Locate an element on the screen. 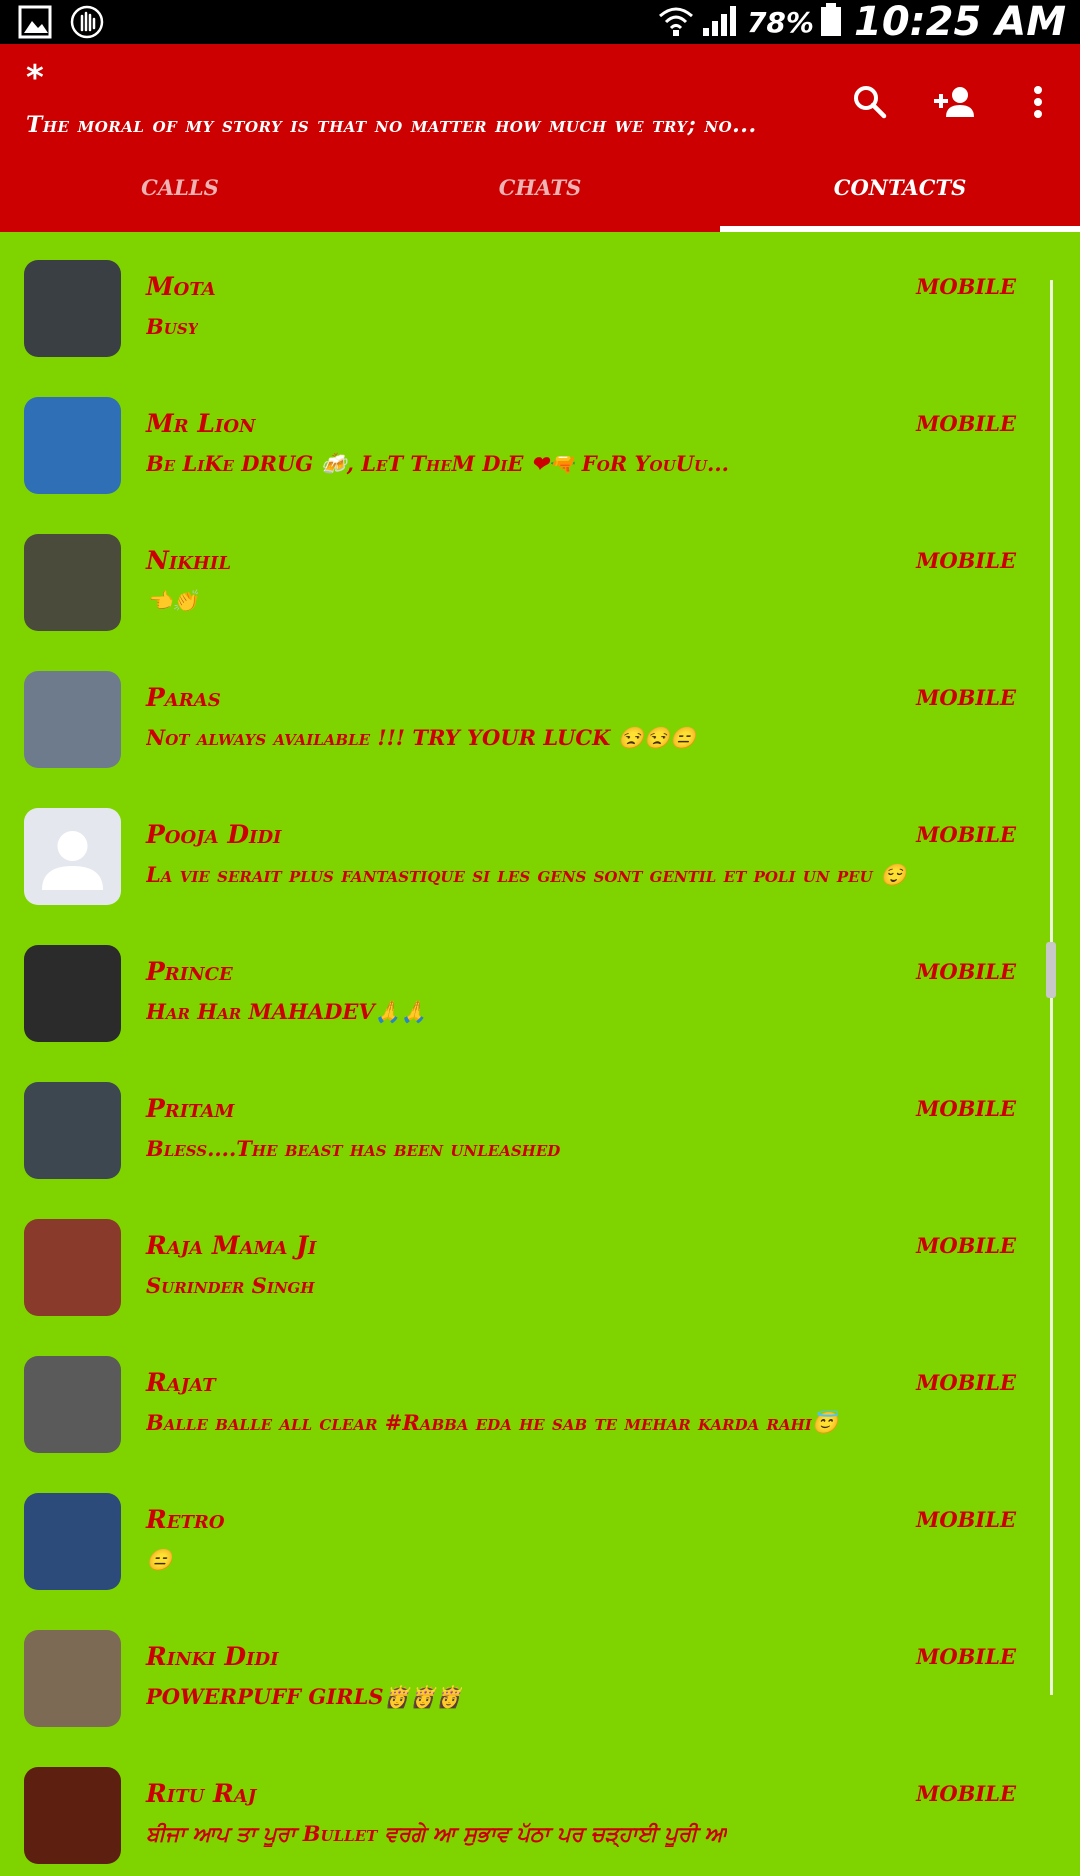 This screenshot has width=1080, height=1876. search-icon is located at coordinates (870, 104).